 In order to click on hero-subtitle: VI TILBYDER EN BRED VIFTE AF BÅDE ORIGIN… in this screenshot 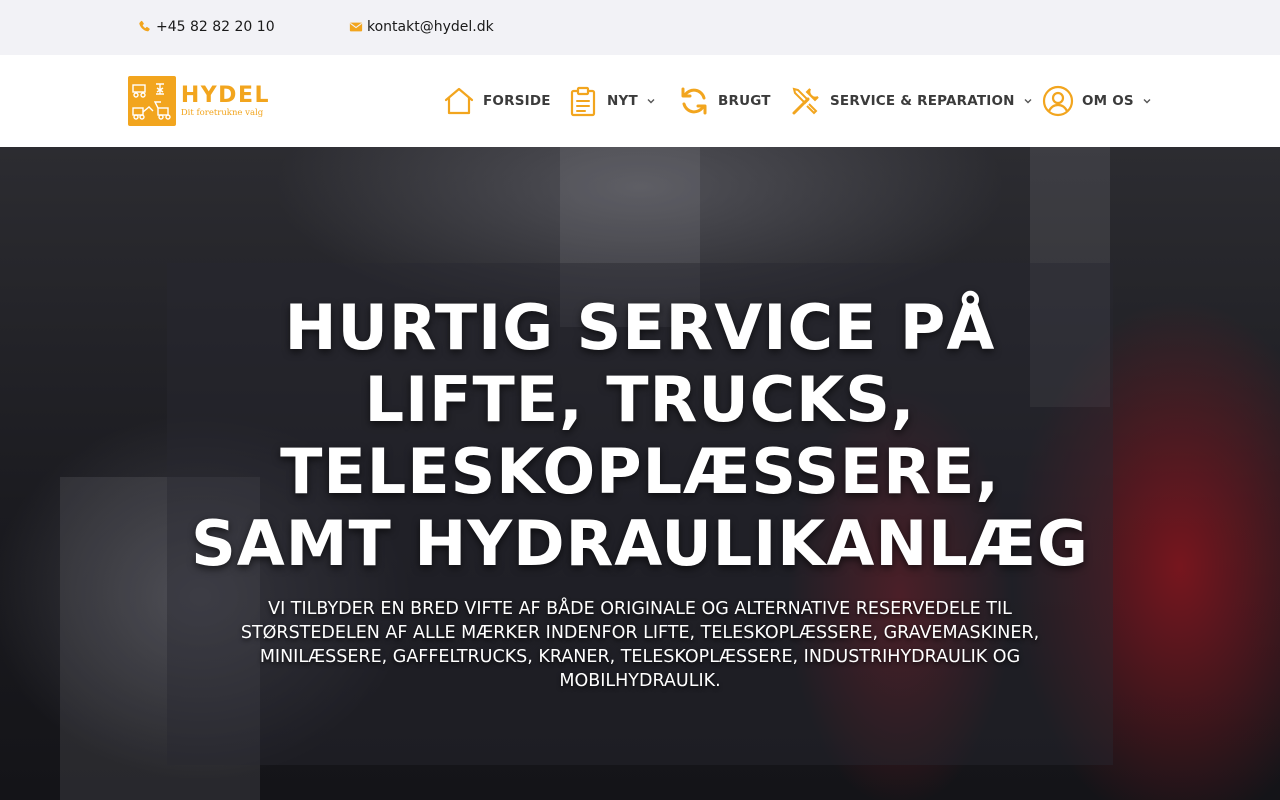, I will do `click(640, 645)`.